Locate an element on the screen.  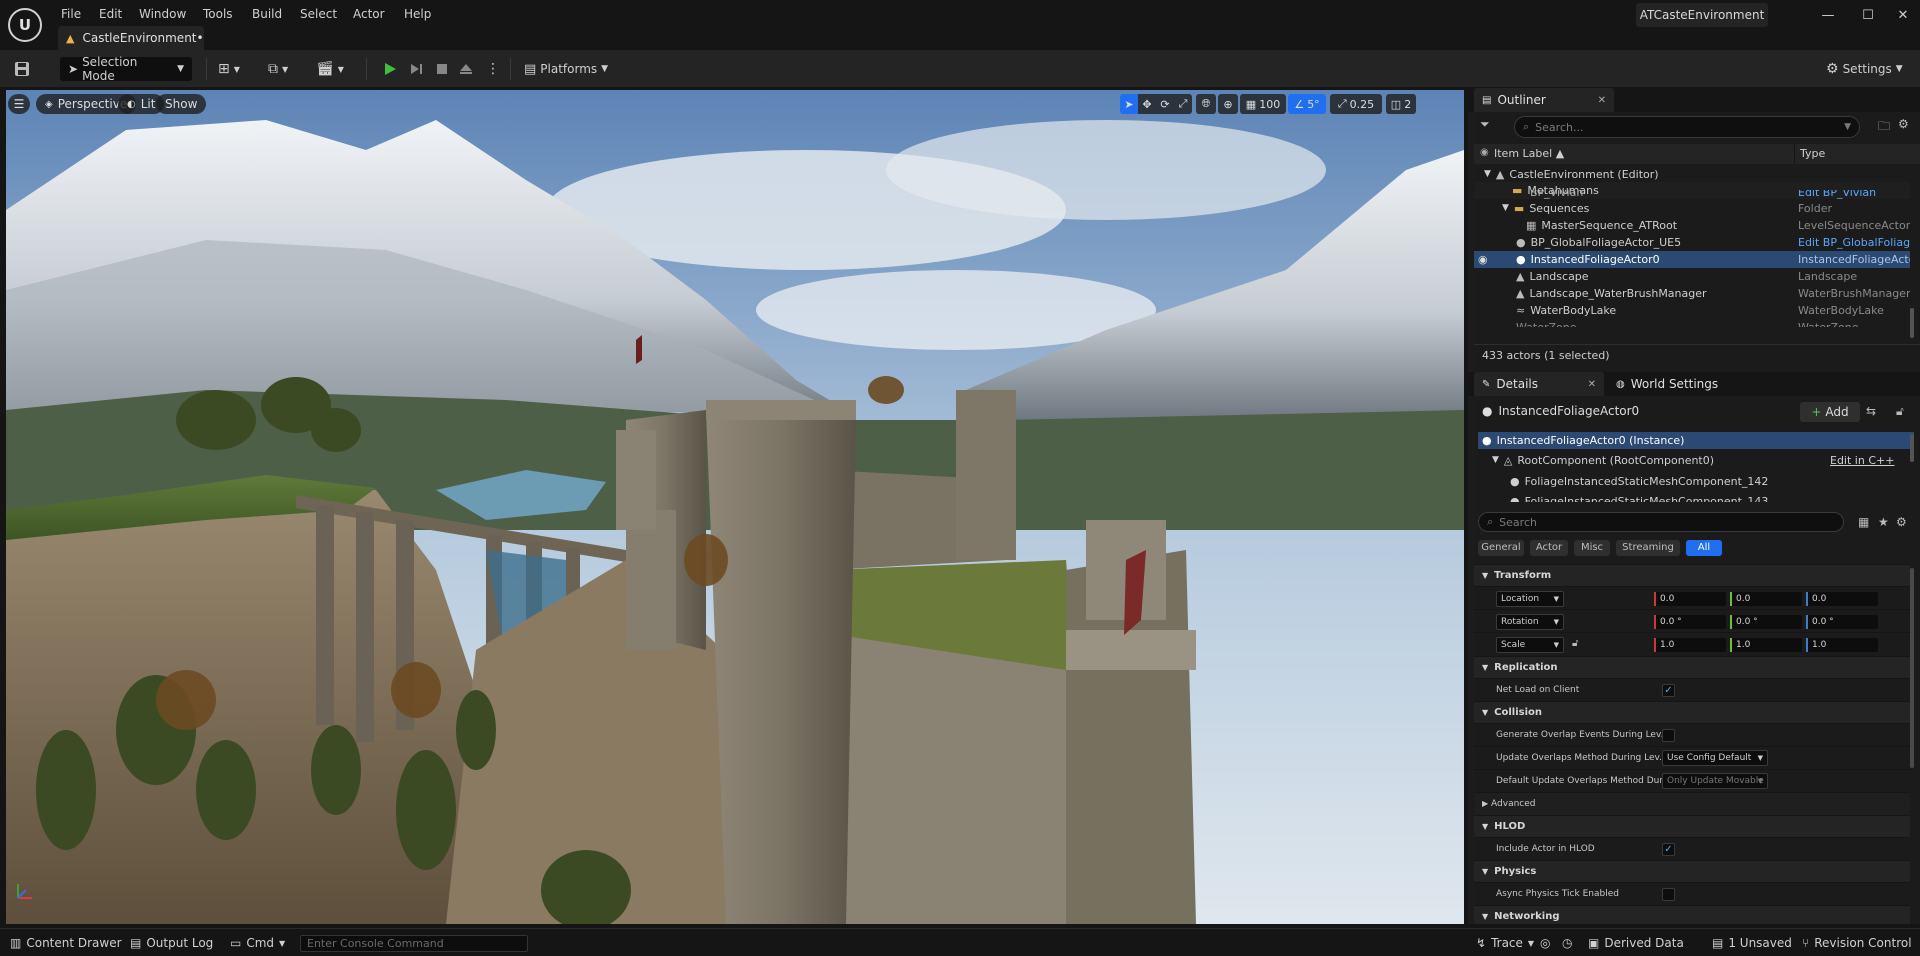
add-folder-icon: 🗀︎ is located at coordinates (1884, 127).